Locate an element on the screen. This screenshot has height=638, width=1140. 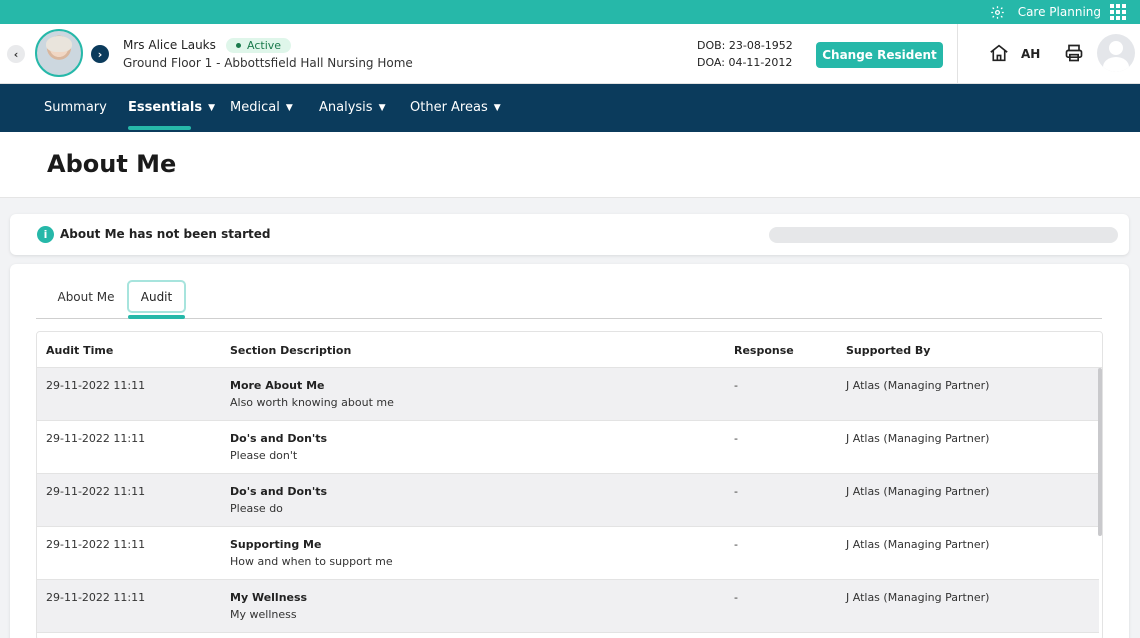
status-badge-label: Active is located at coordinates (264, 45).